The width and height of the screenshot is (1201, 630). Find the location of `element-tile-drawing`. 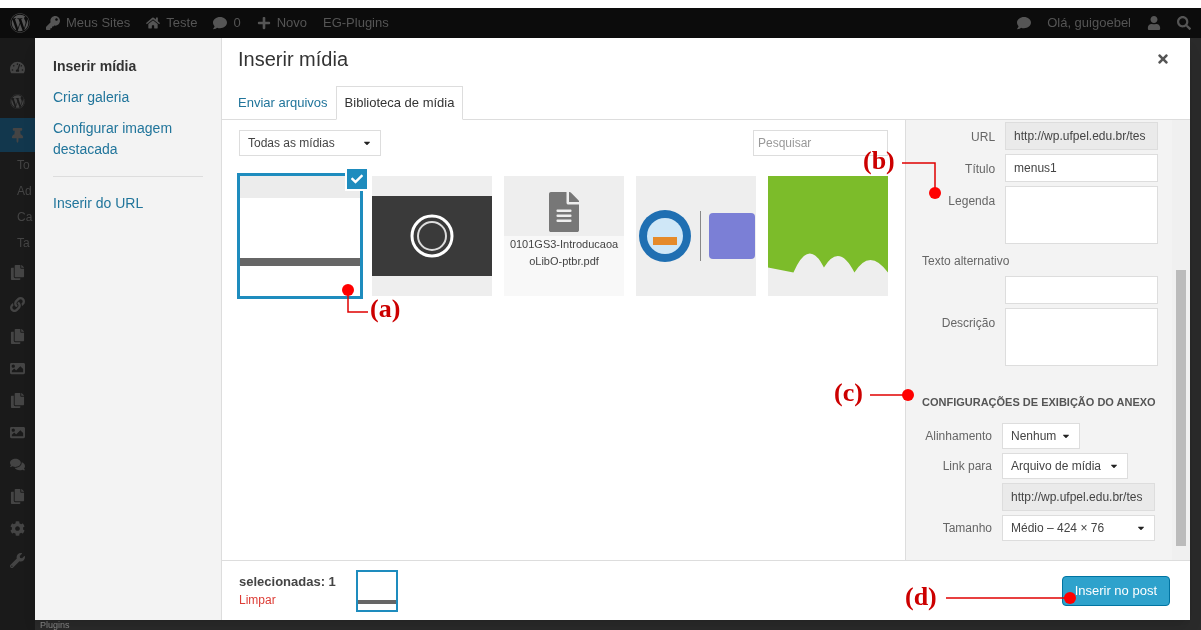

element-tile-drawing is located at coordinates (731, 236).